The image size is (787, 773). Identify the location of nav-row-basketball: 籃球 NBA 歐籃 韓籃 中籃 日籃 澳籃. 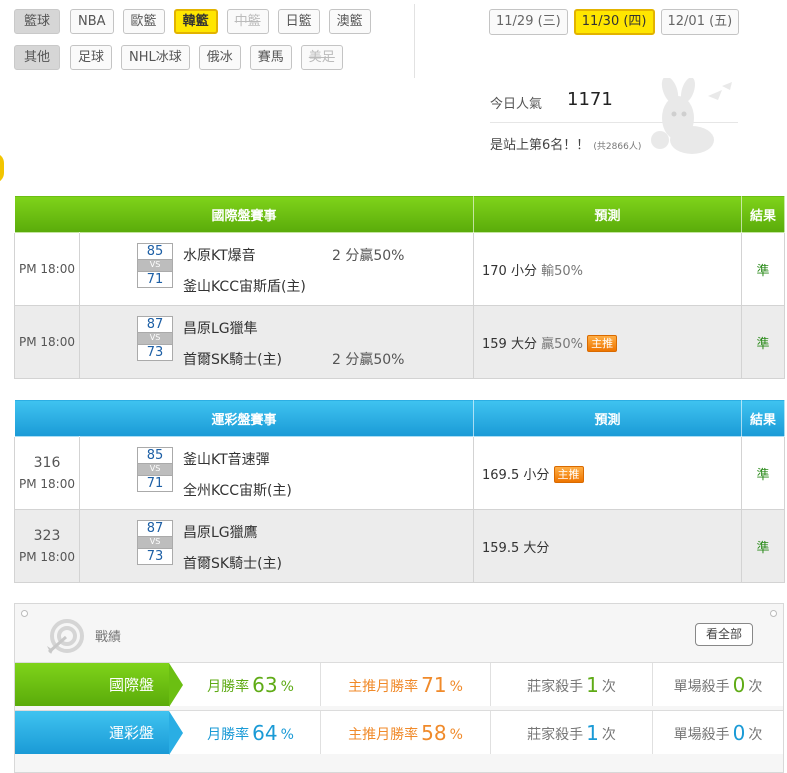
(197, 21).